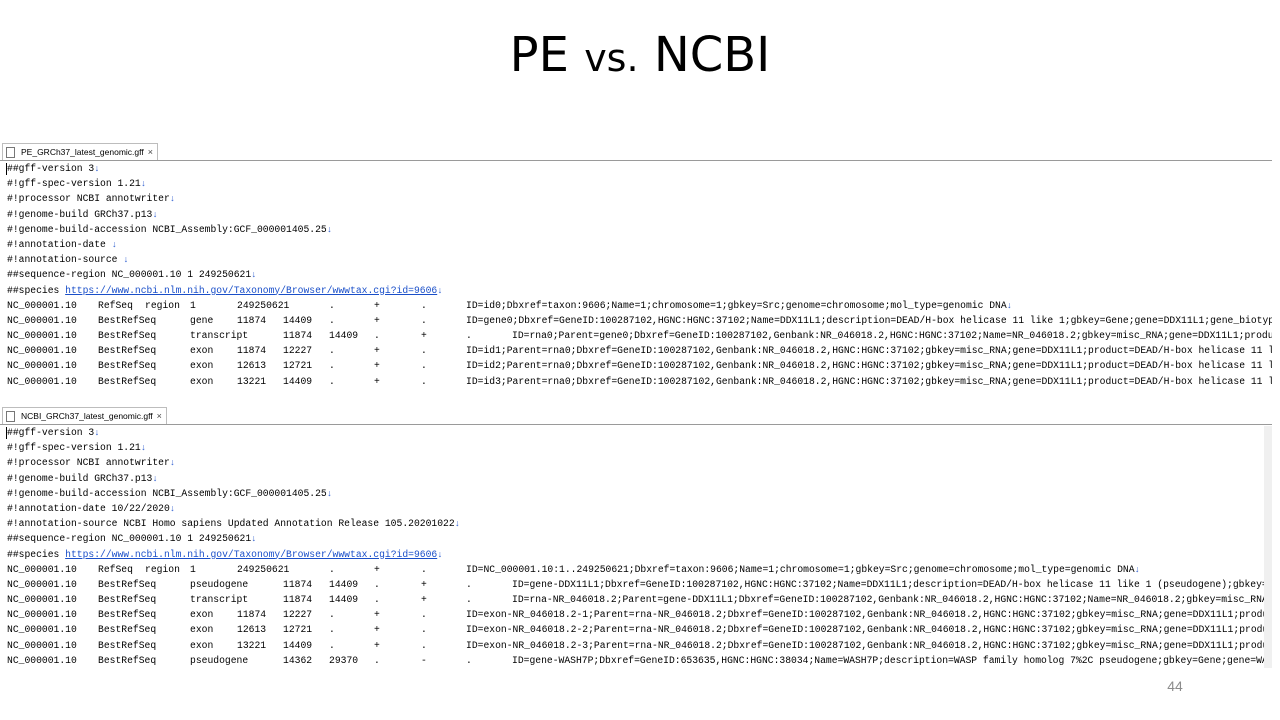 This screenshot has height=720, width=1280. What do you see at coordinates (80, 151) in the screenshot?
I see `tab-pe-gff: PE_GRCh37_latest_genomic.gff ×` at bounding box center [80, 151].